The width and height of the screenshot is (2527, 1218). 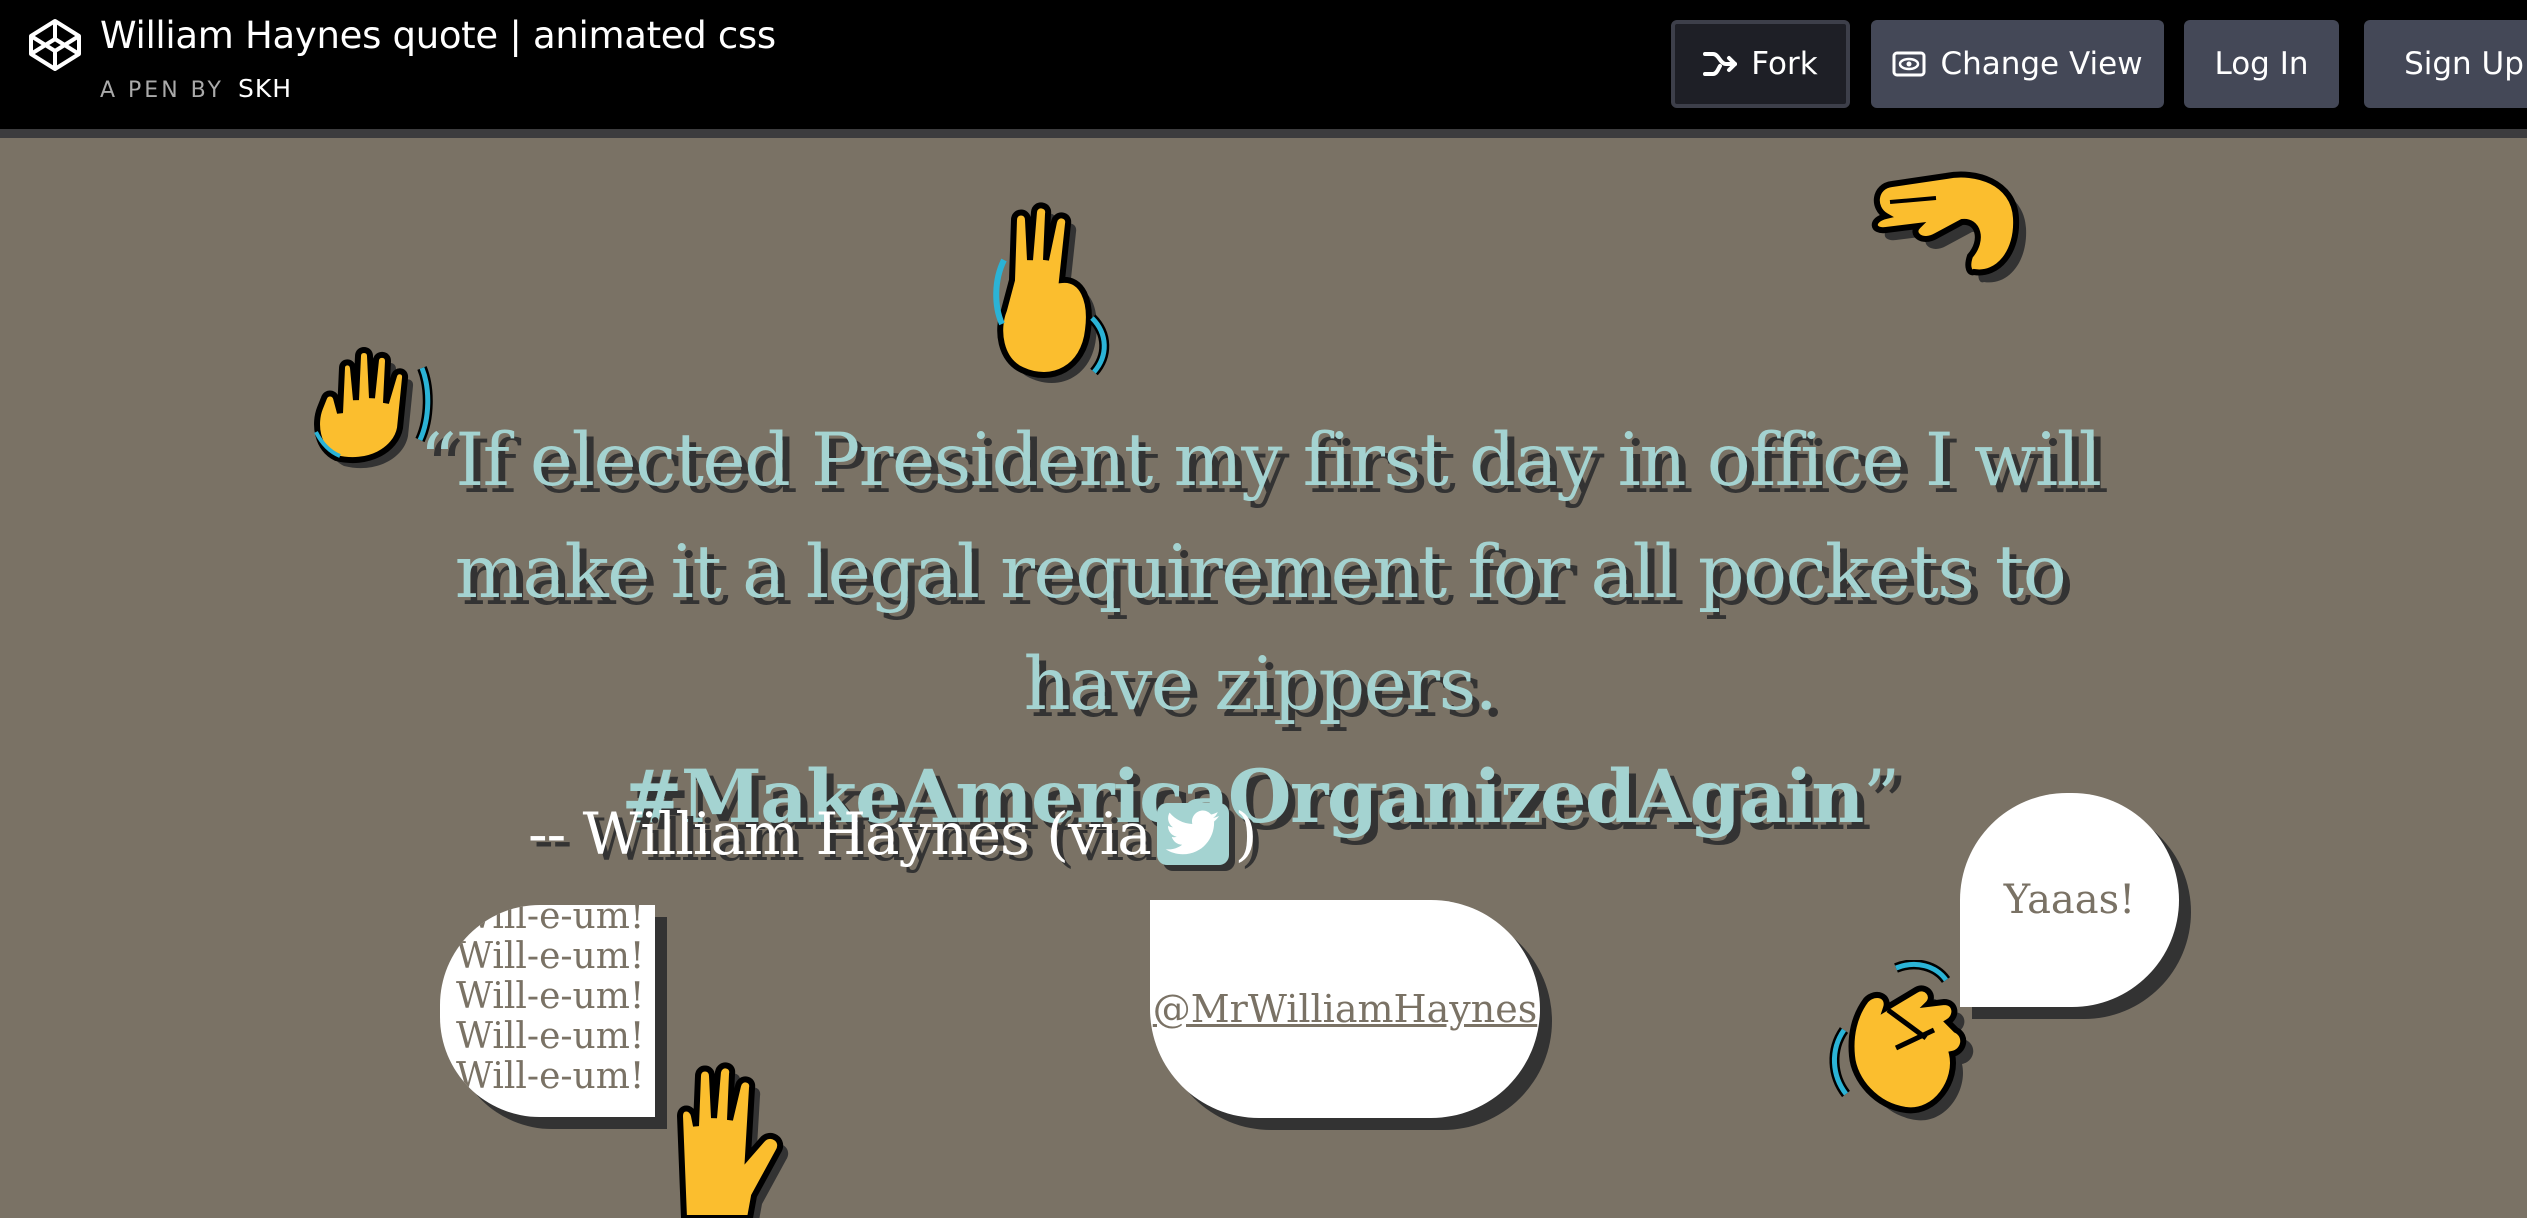 I want to click on fork-label: Fork, so click(x=1784, y=64).